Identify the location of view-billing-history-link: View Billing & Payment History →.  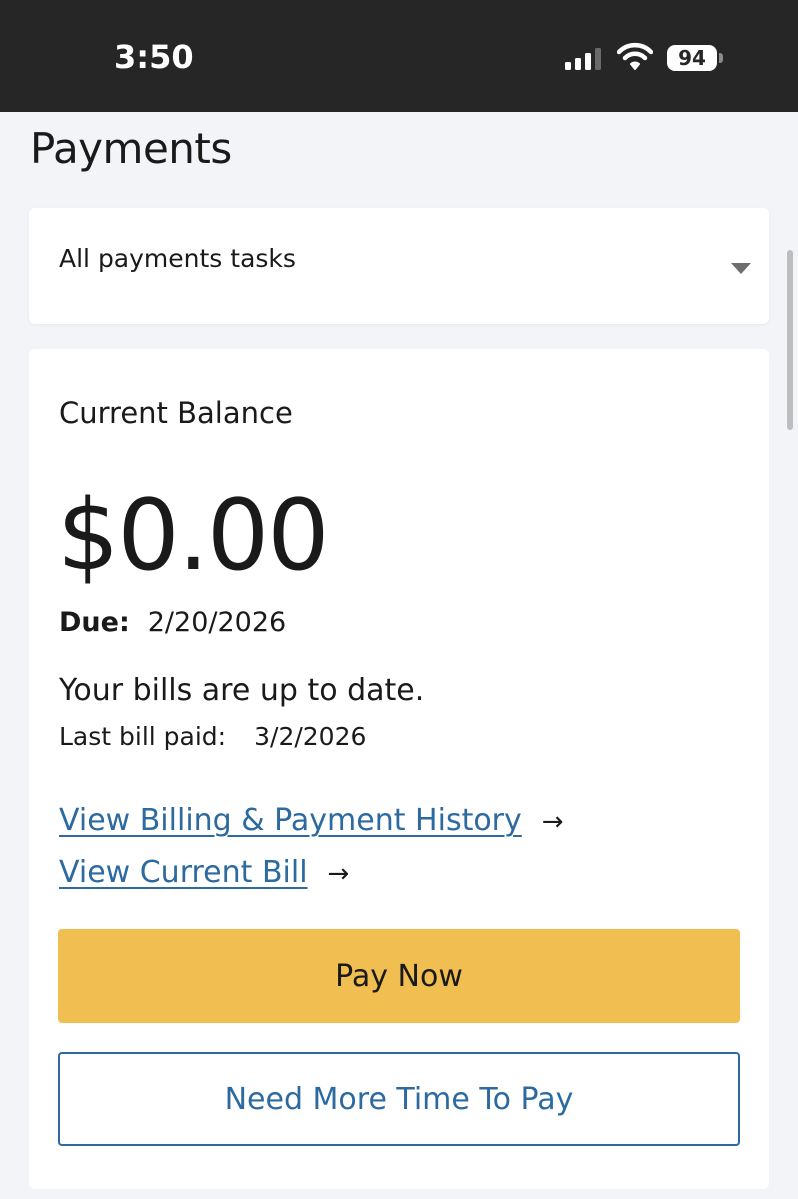
(311, 820).